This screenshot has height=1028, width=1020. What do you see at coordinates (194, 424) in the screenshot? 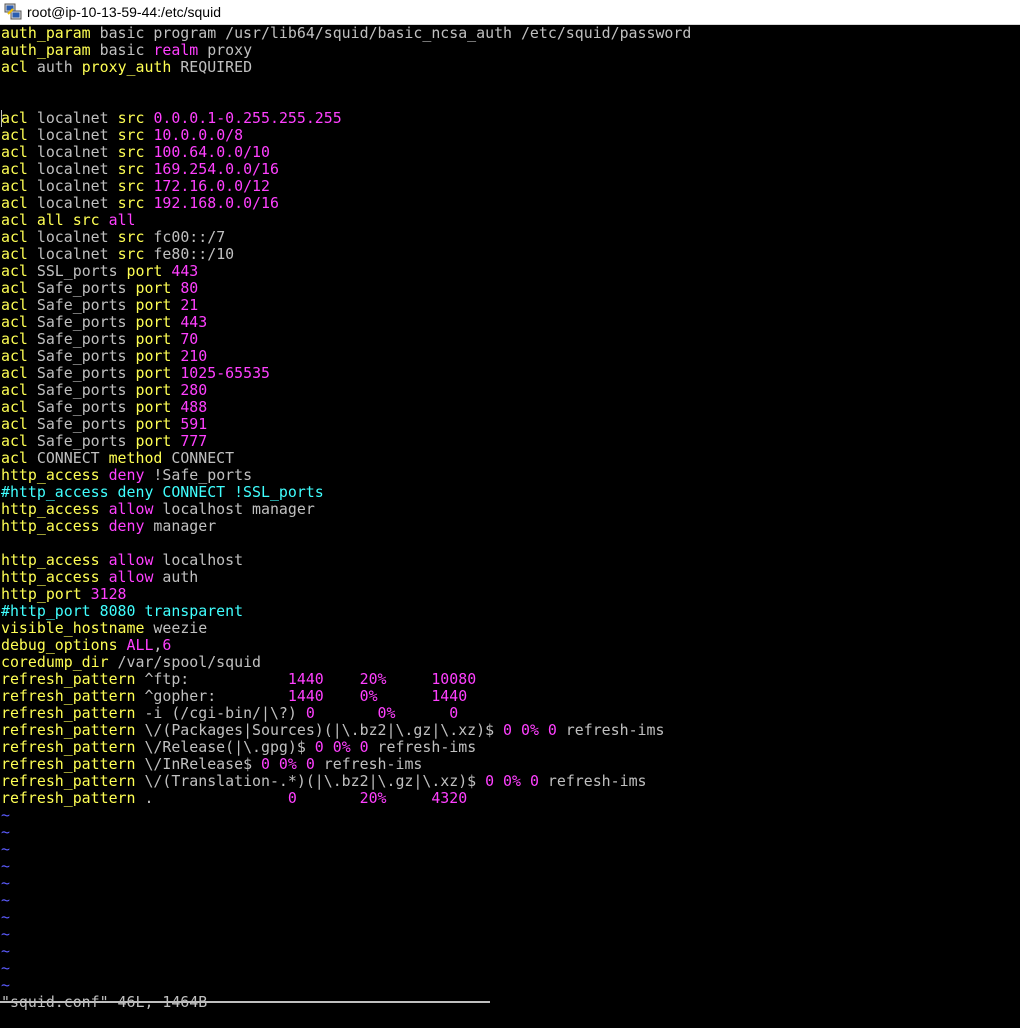
I see `code-token: 591` at bounding box center [194, 424].